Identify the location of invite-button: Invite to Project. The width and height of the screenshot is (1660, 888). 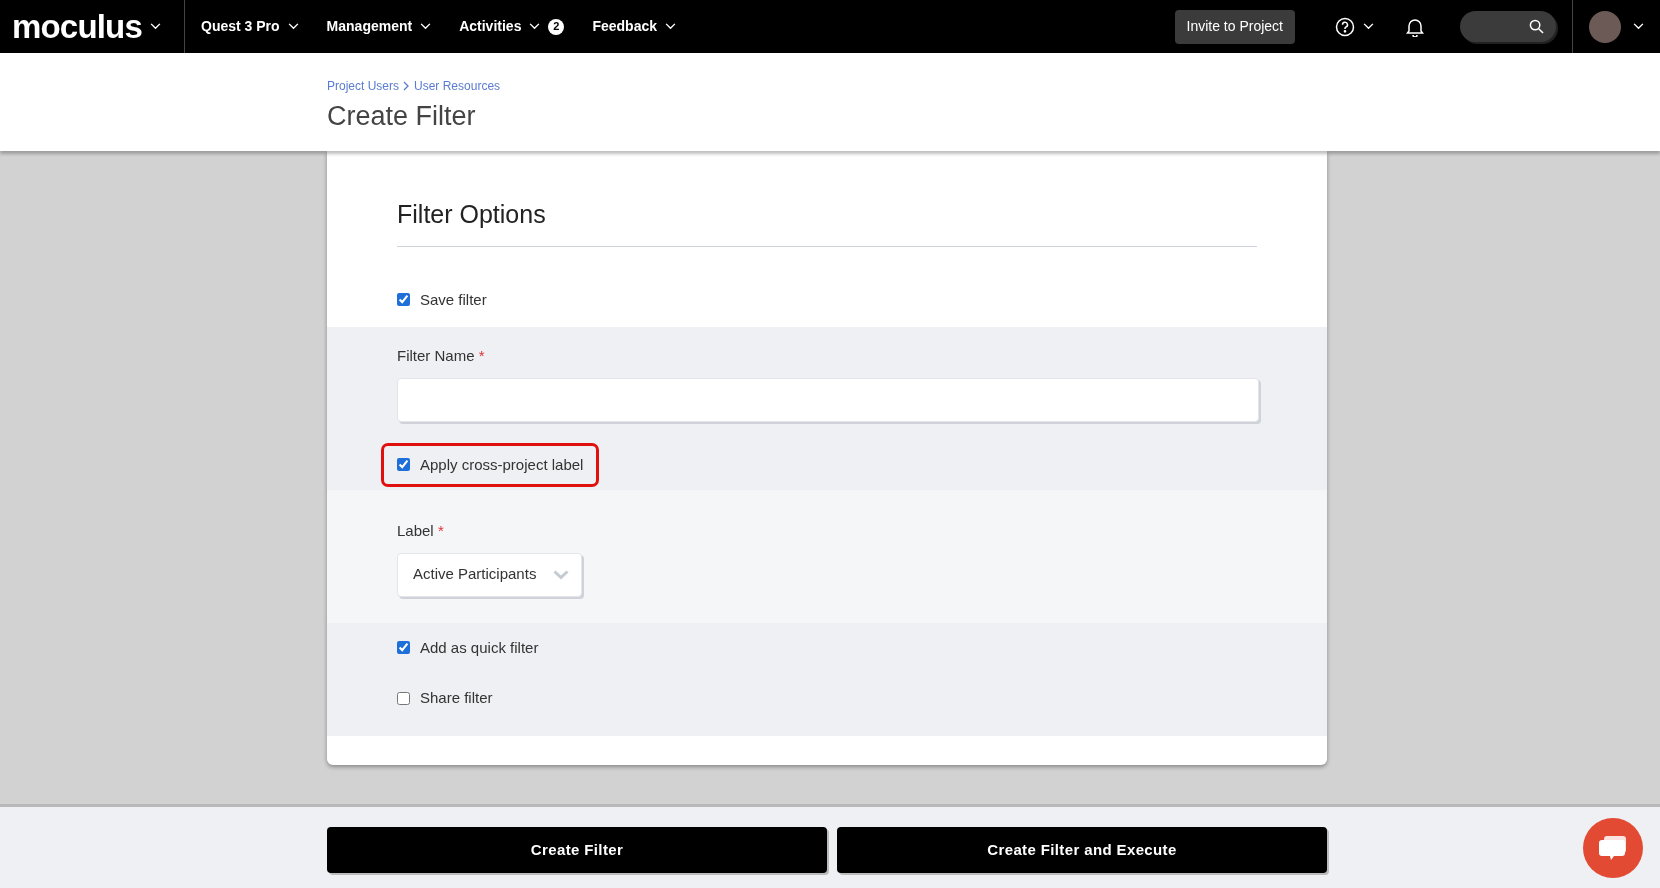
(1234, 26).